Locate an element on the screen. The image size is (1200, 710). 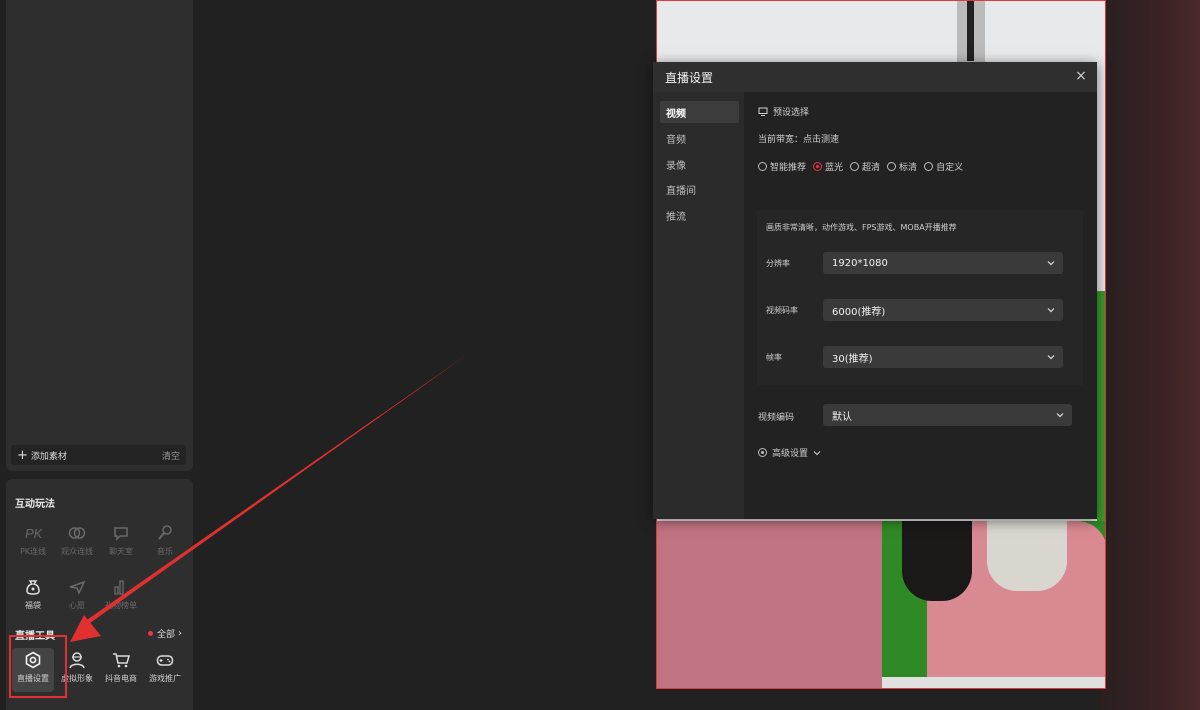
svg-text: PK is located at coordinates (33, 533).